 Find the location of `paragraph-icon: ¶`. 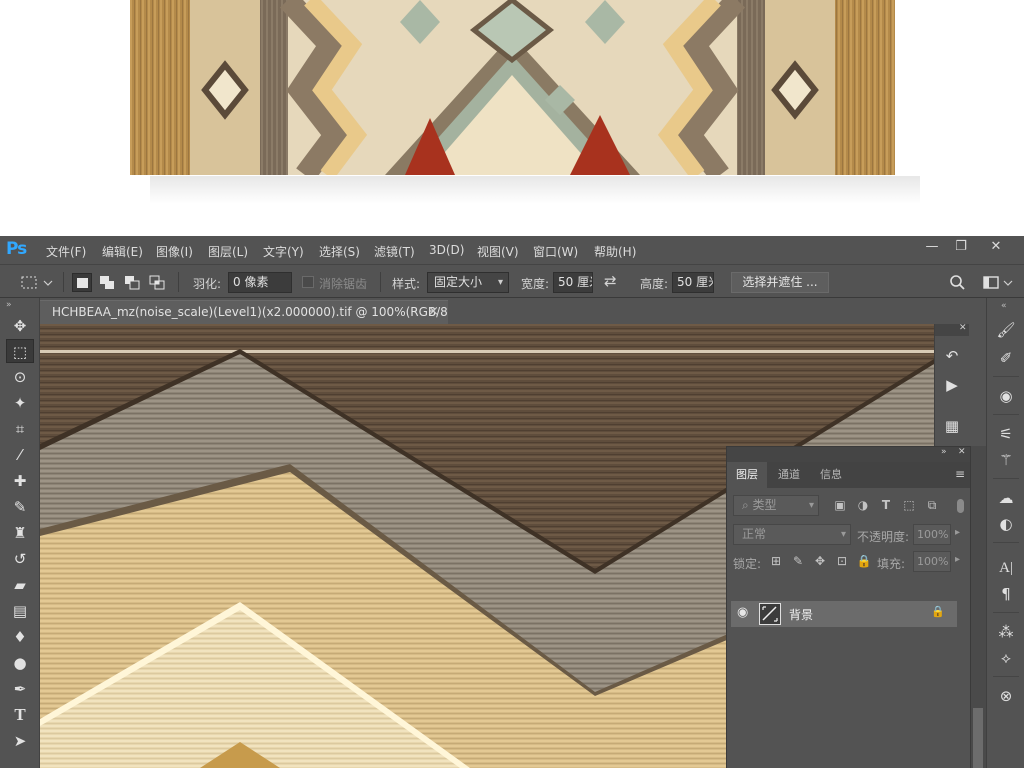

paragraph-icon: ¶ is located at coordinates (1006, 594).